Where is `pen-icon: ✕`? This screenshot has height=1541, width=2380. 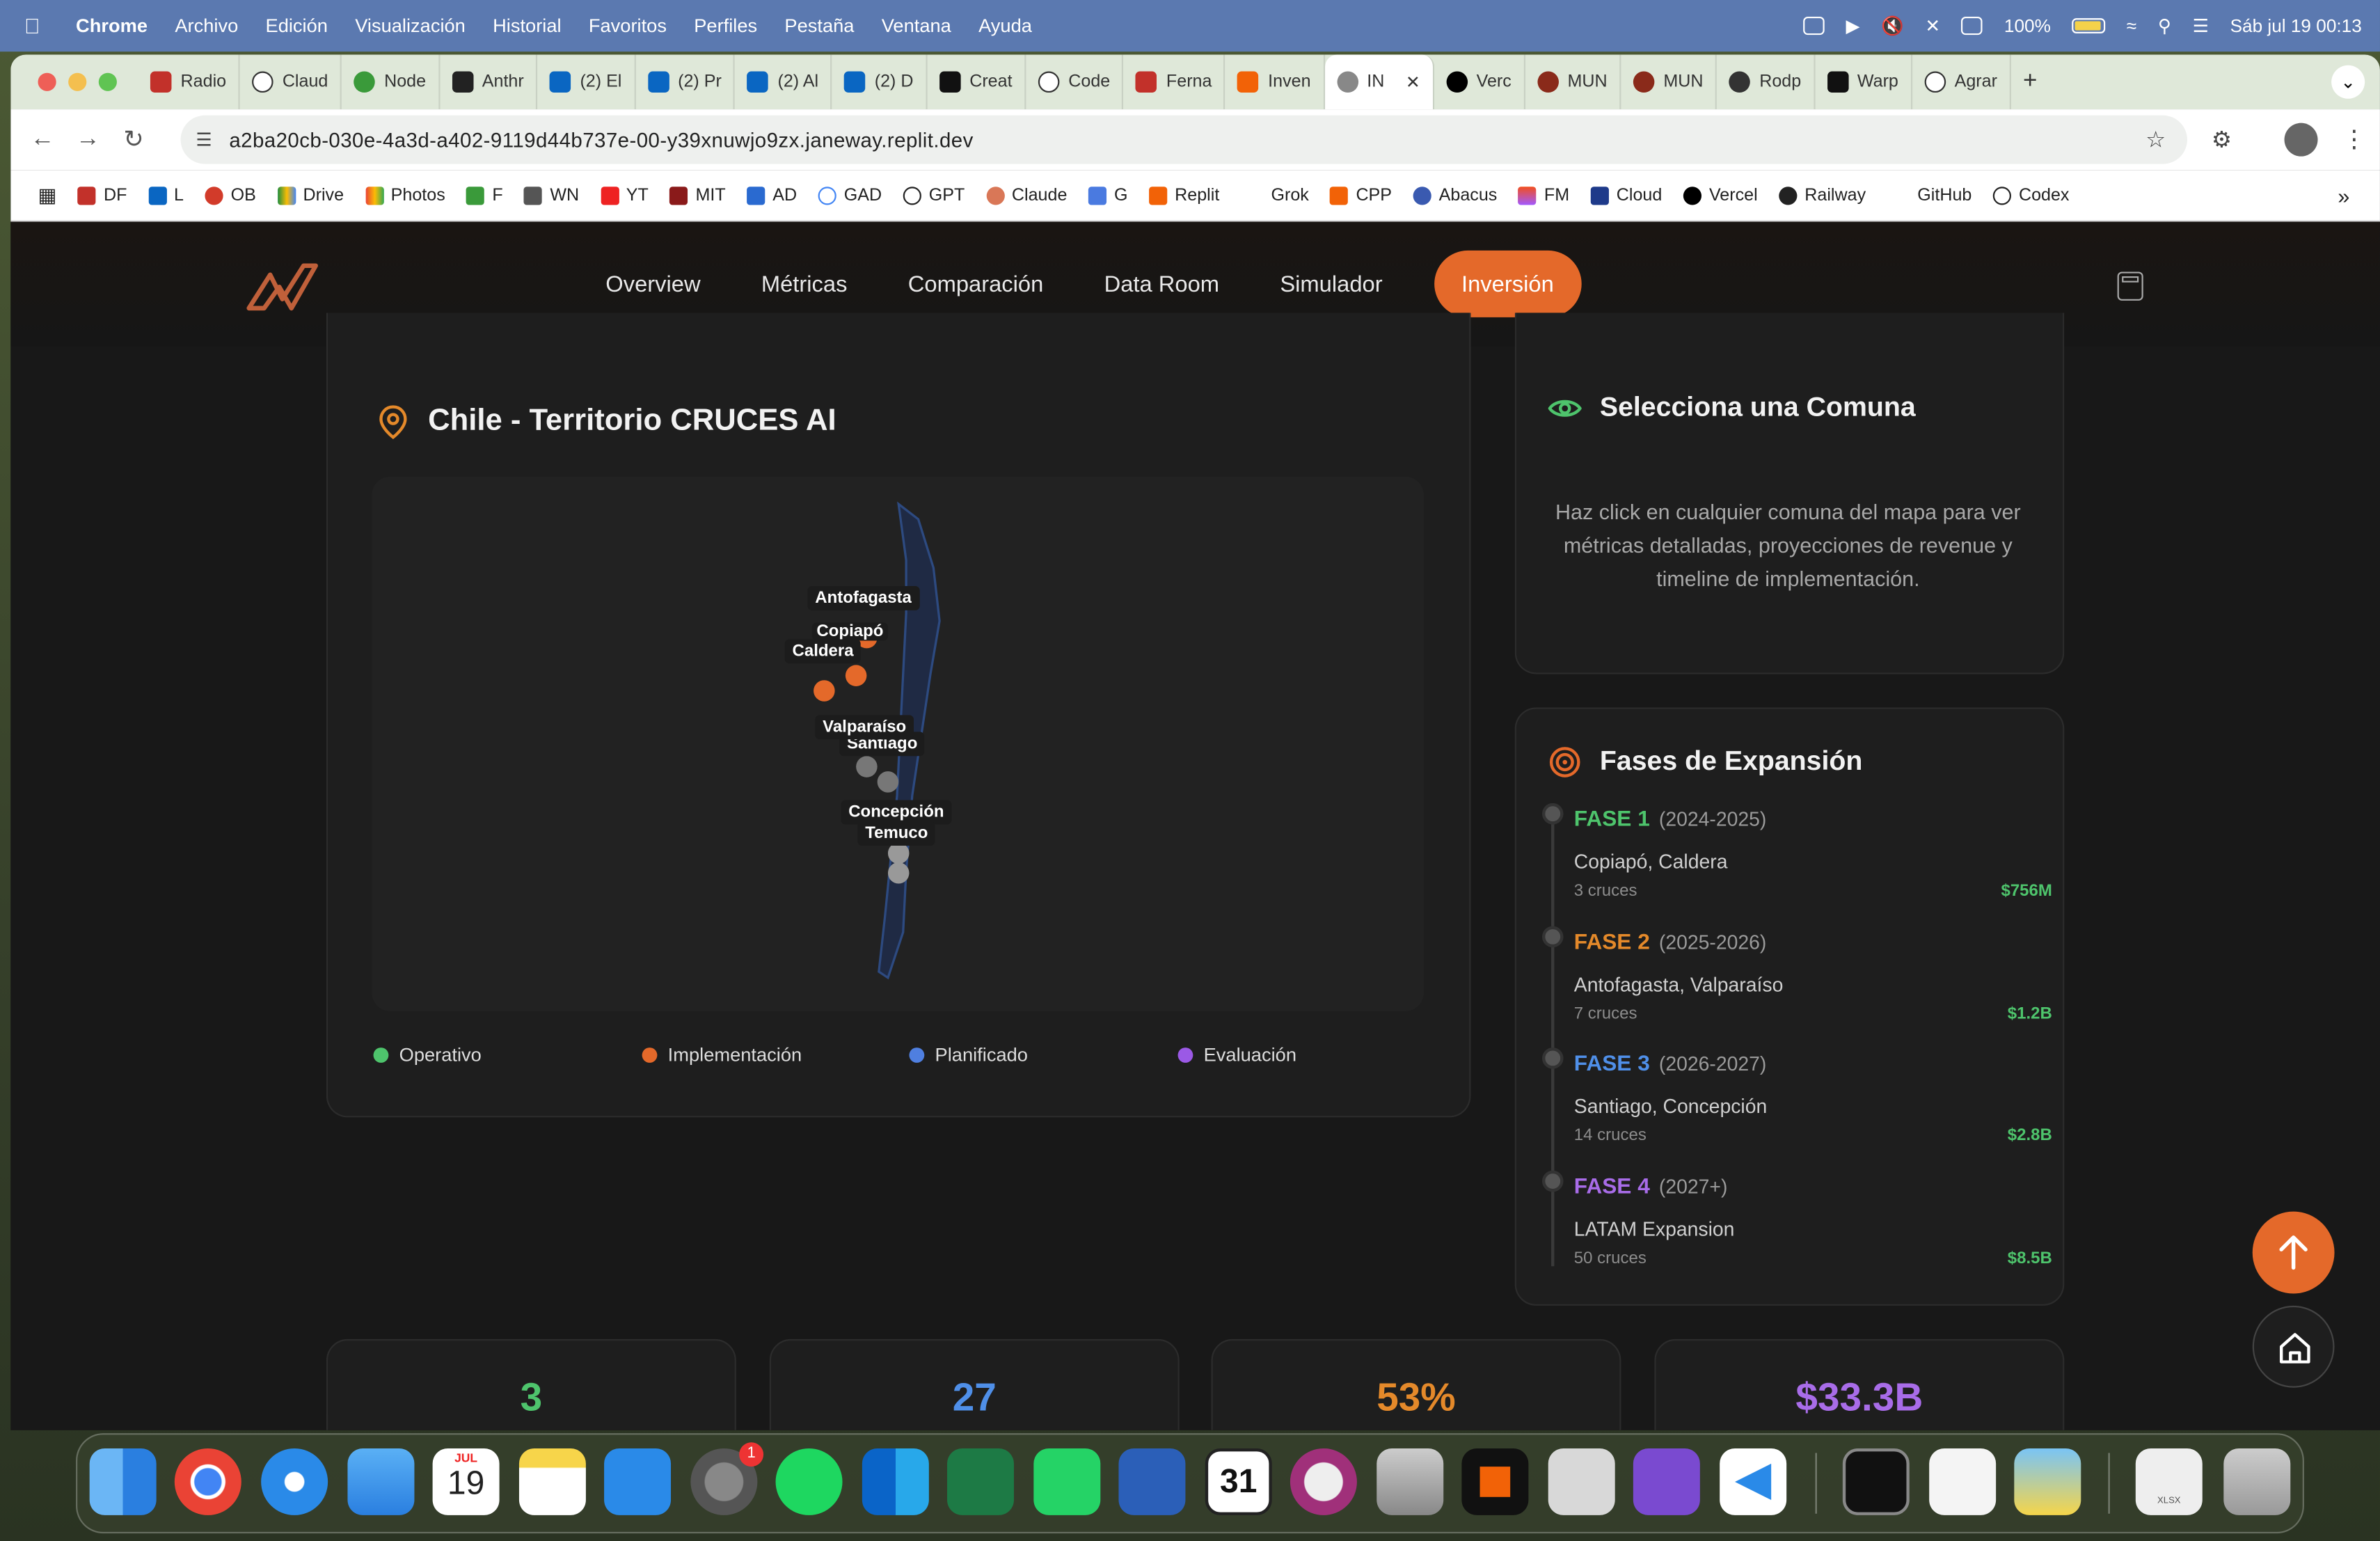
pen-icon: ✕ is located at coordinates (1932, 26).